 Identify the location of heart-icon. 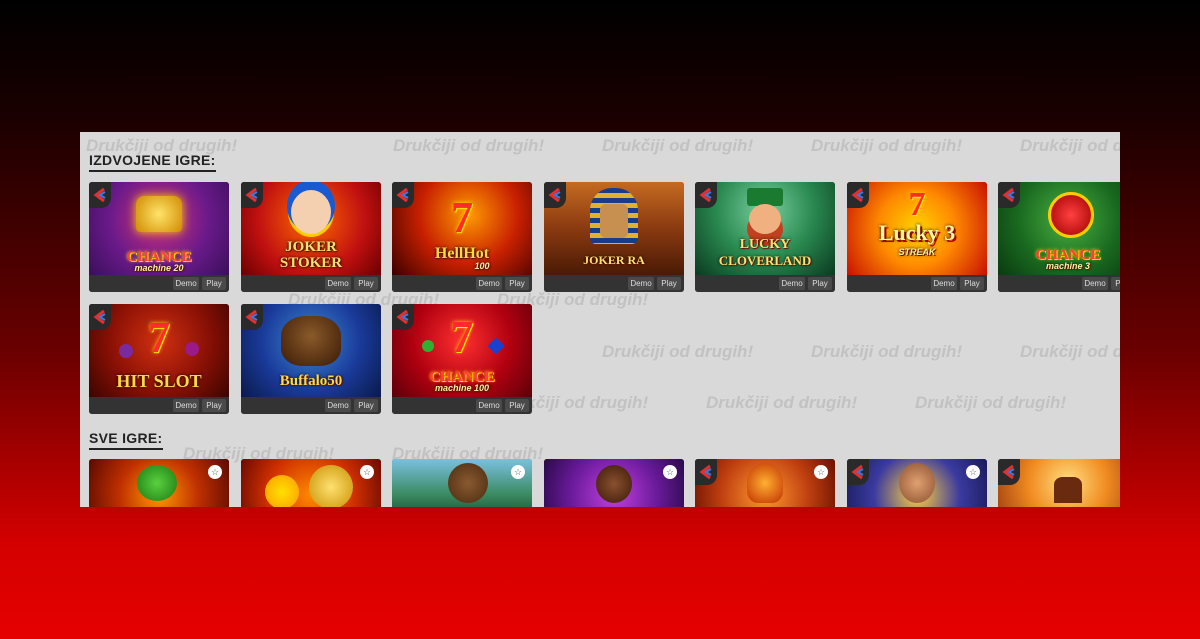
(1071, 215).